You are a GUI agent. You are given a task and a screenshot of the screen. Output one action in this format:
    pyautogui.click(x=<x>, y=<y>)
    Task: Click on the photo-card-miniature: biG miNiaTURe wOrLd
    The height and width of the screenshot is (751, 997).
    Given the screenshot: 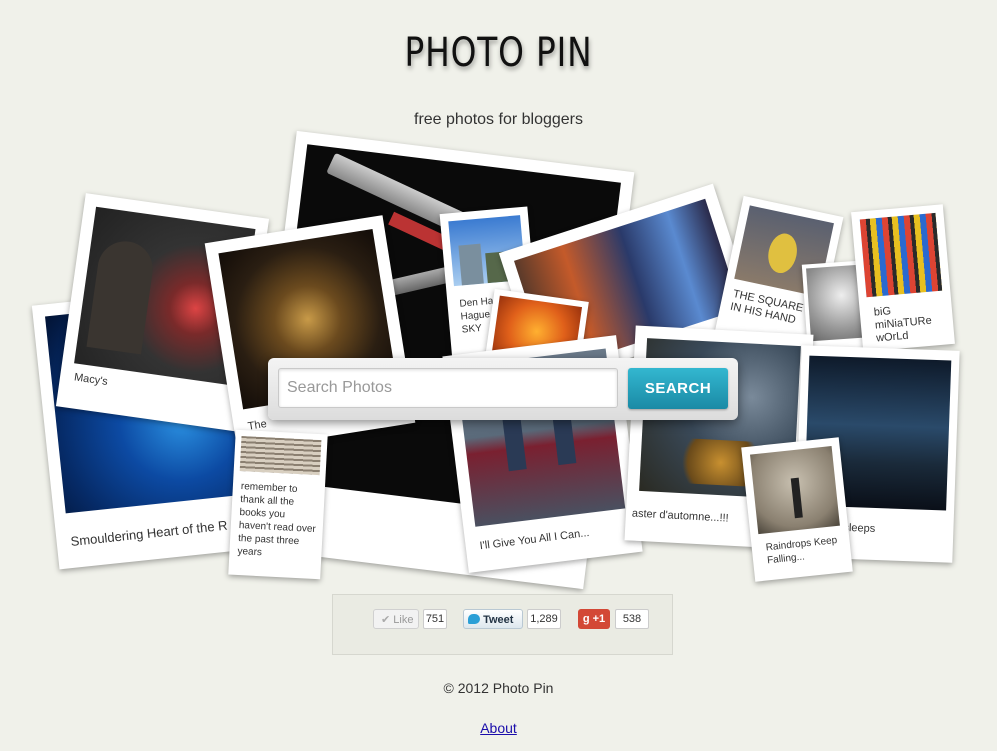 What is the action you would take?
    pyautogui.click(x=903, y=278)
    